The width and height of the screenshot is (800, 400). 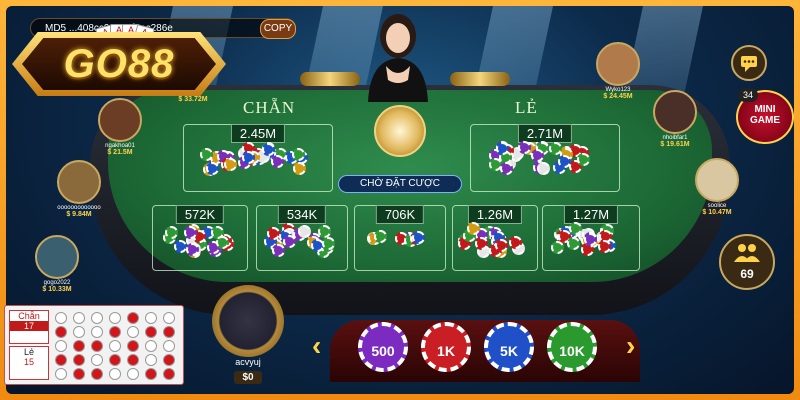 What do you see at coordinates (748, 95) in the screenshot?
I see `mini-game-badge: 34` at bounding box center [748, 95].